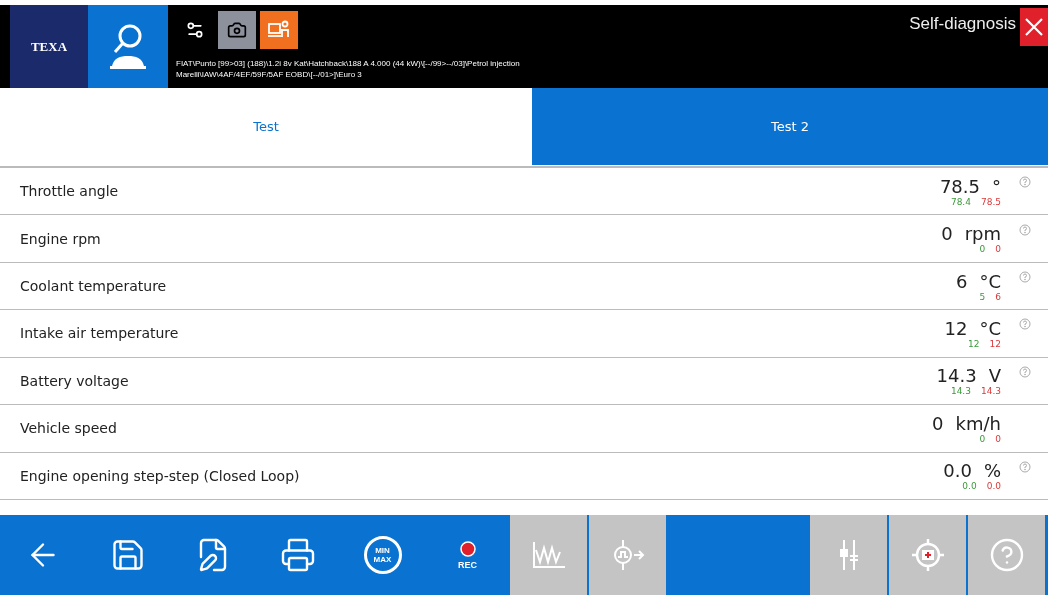 Image resolution: width=1048 pixels, height=595 pixels. What do you see at coordinates (956, 328) in the screenshot?
I see `parameter-value: 12` at bounding box center [956, 328].